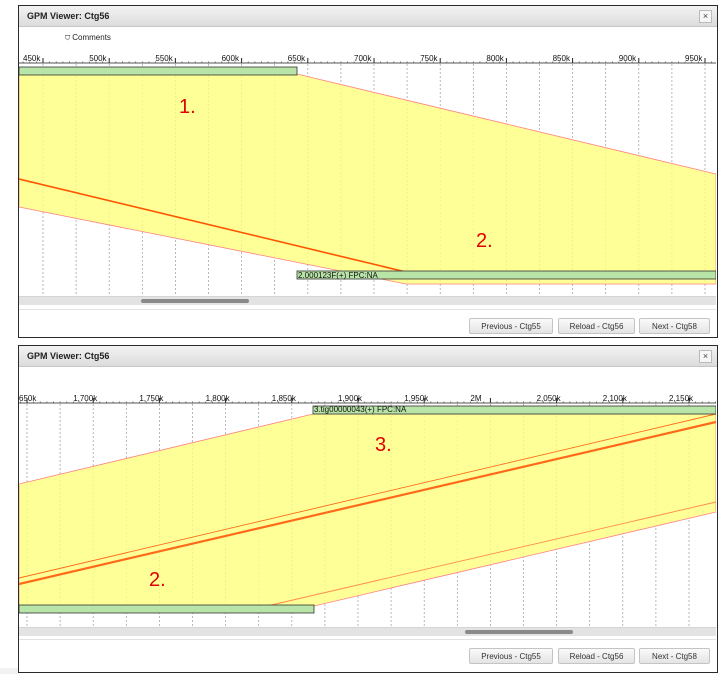  I want to click on tick-label: 500k, so click(98, 58).